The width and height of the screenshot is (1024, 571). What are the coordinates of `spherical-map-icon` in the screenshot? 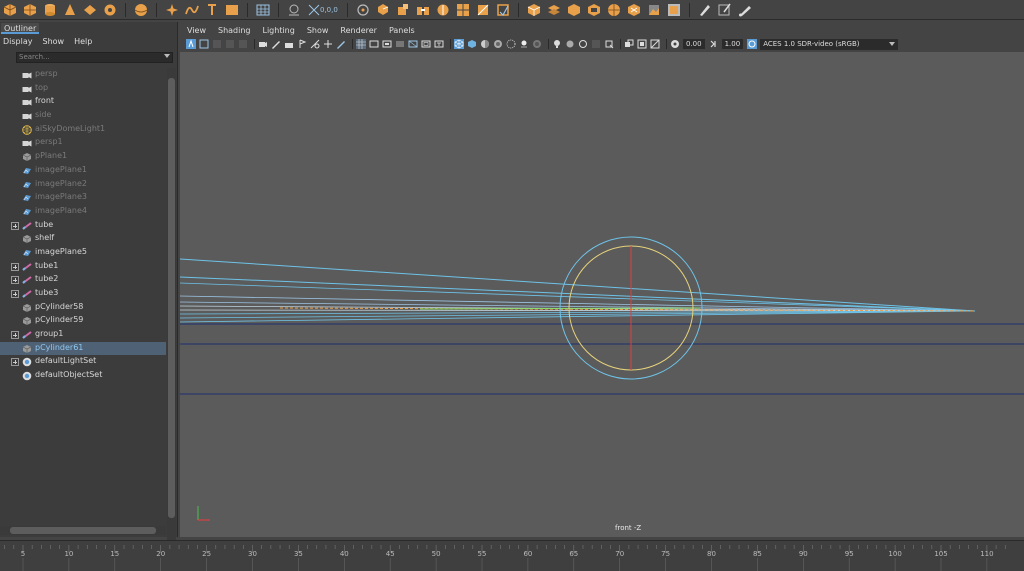 It's located at (594, 10).